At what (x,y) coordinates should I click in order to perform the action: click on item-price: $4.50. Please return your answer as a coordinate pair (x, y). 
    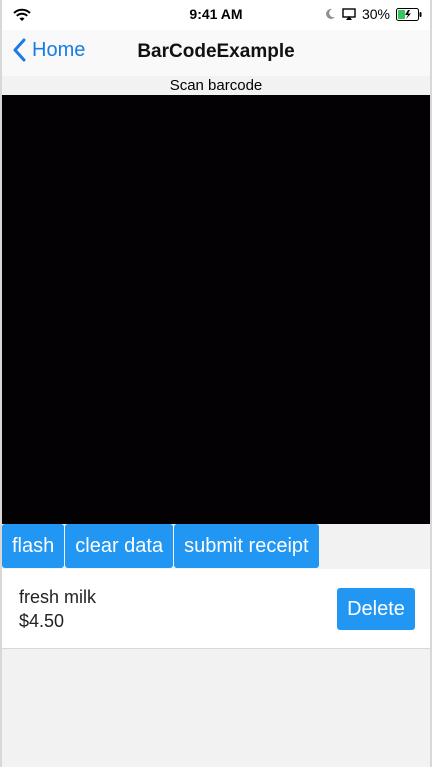
    Looking at the image, I should click on (42, 621).